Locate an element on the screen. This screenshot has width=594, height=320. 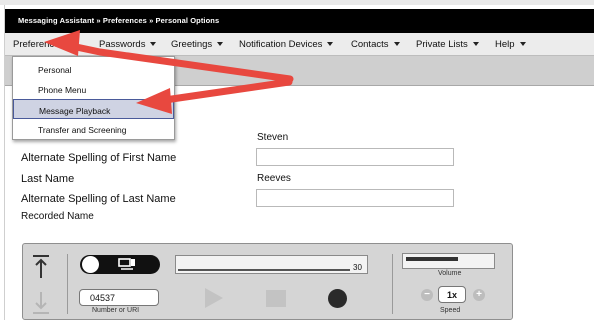
device-icon is located at coordinates (126, 264).